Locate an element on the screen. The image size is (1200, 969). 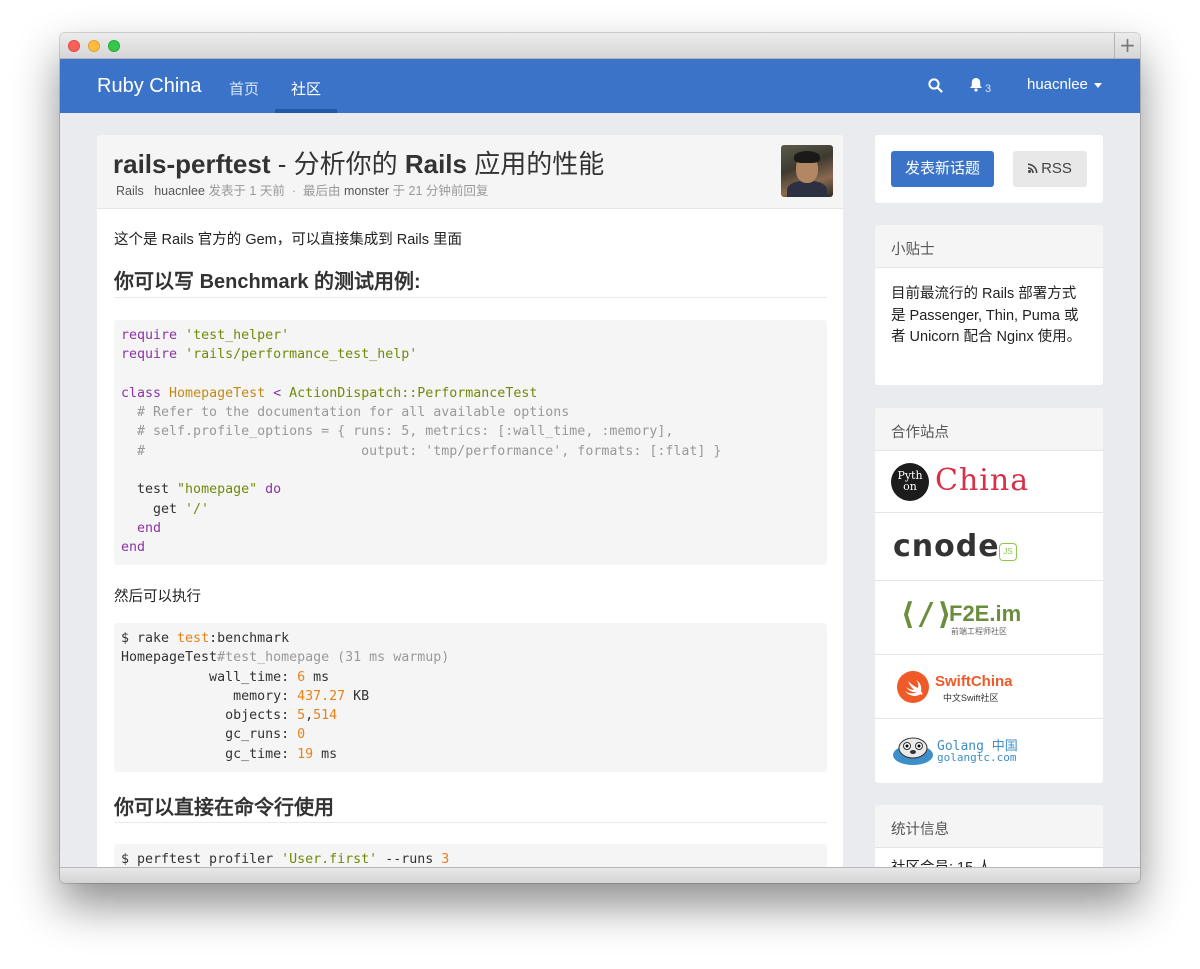
notification-count: 3 is located at coordinates (988, 89).